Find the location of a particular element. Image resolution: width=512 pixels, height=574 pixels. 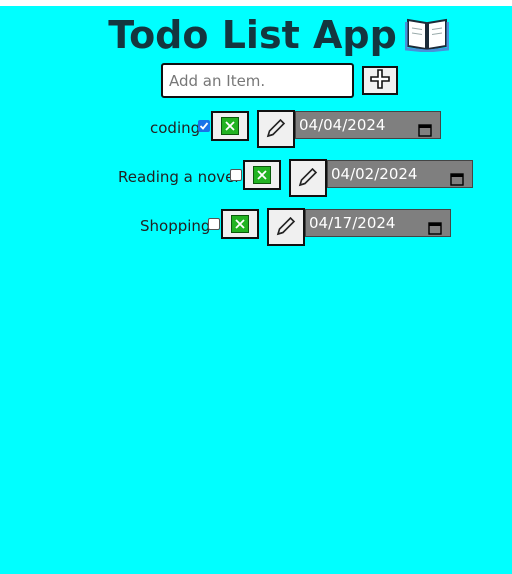

plus-icon is located at coordinates (380, 80).